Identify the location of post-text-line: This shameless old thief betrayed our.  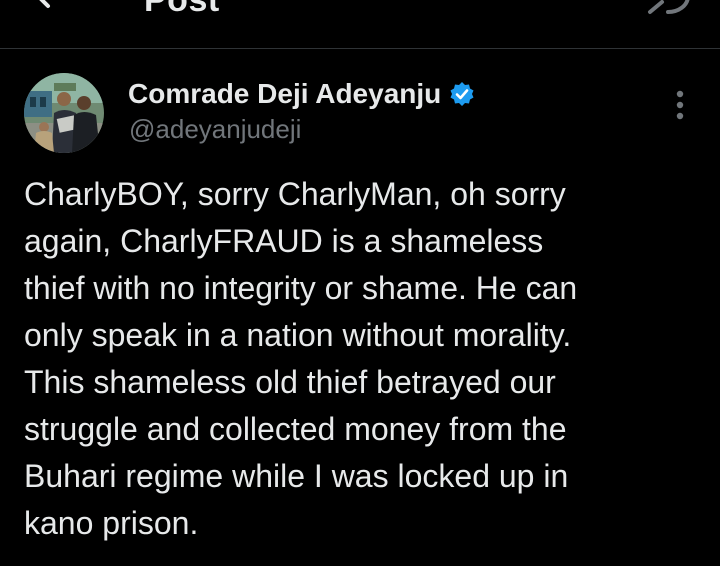
(290, 382).